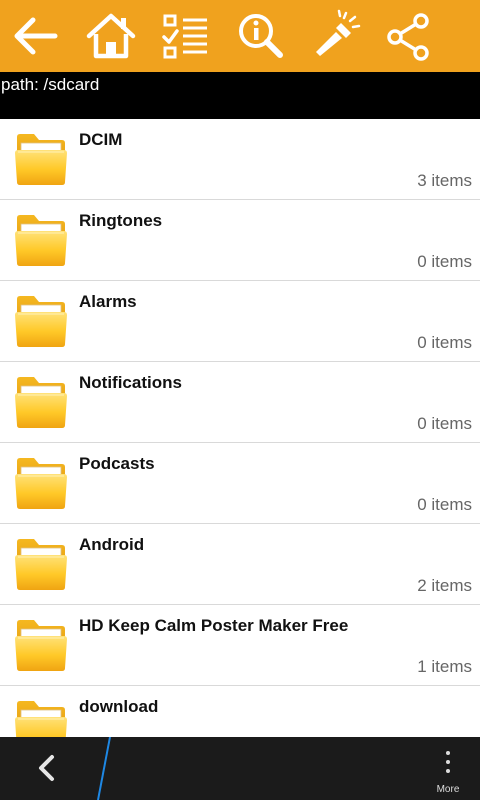 The height and width of the screenshot is (800, 480). I want to click on info-button, so click(260, 36).